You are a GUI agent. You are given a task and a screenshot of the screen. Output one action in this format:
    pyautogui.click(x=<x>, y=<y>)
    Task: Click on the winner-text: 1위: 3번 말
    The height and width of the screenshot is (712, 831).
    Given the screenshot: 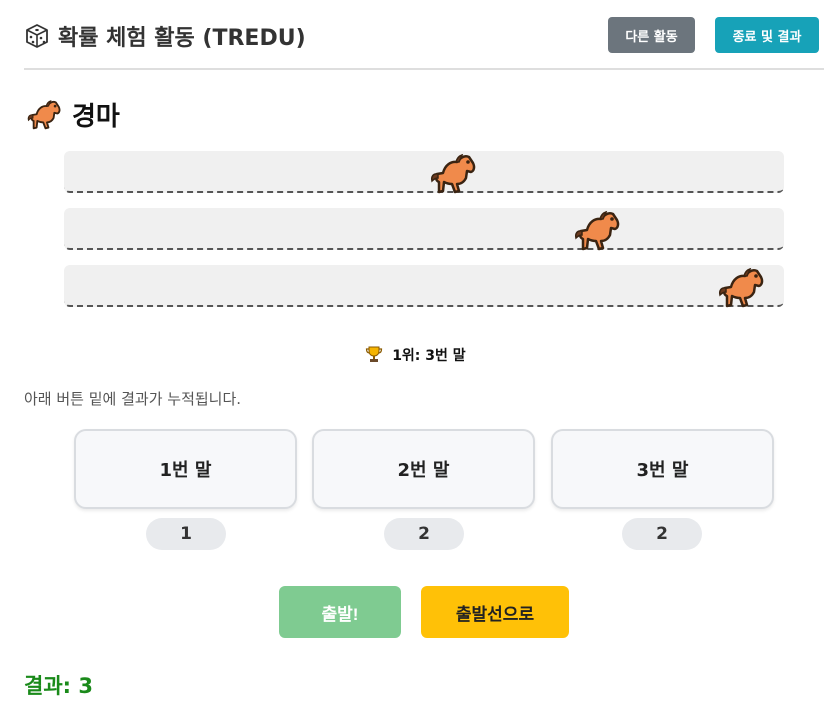 What is the action you would take?
    pyautogui.click(x=429, y=356)
    